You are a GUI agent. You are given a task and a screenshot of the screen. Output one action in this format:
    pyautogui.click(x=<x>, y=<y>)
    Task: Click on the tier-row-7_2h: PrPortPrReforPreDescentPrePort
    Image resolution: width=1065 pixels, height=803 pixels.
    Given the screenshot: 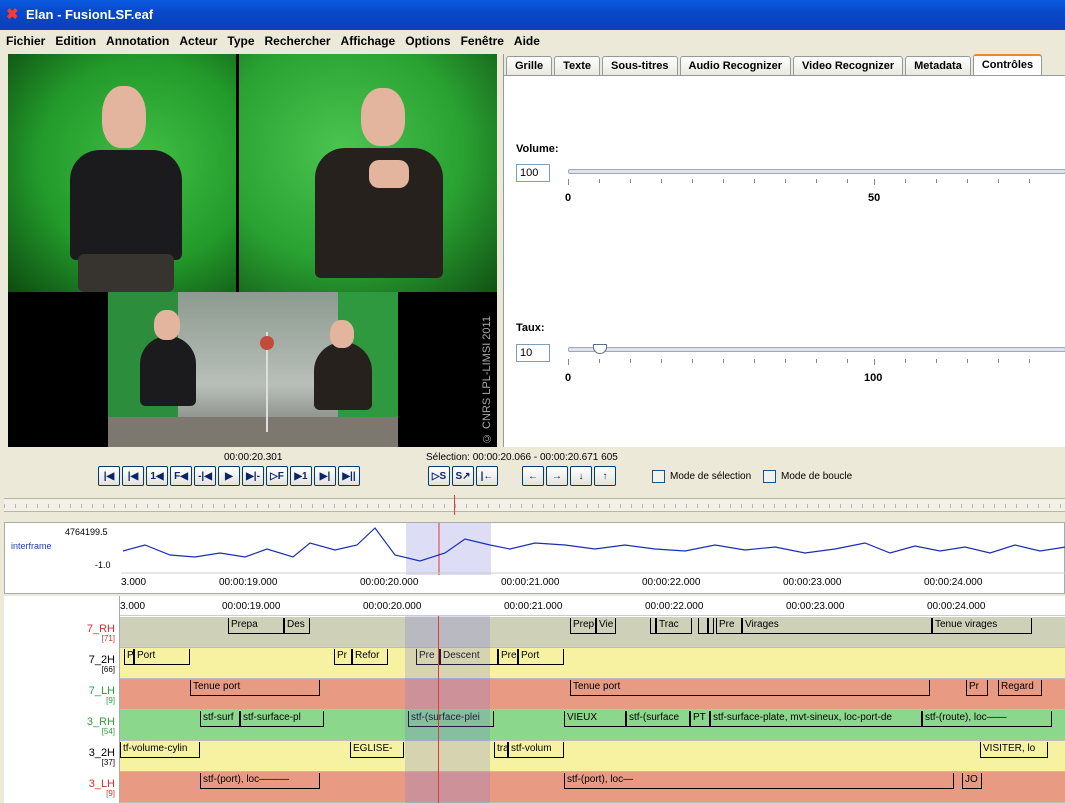 What is the action you would take?
    pyautogui.click(x=592, y=663)
    